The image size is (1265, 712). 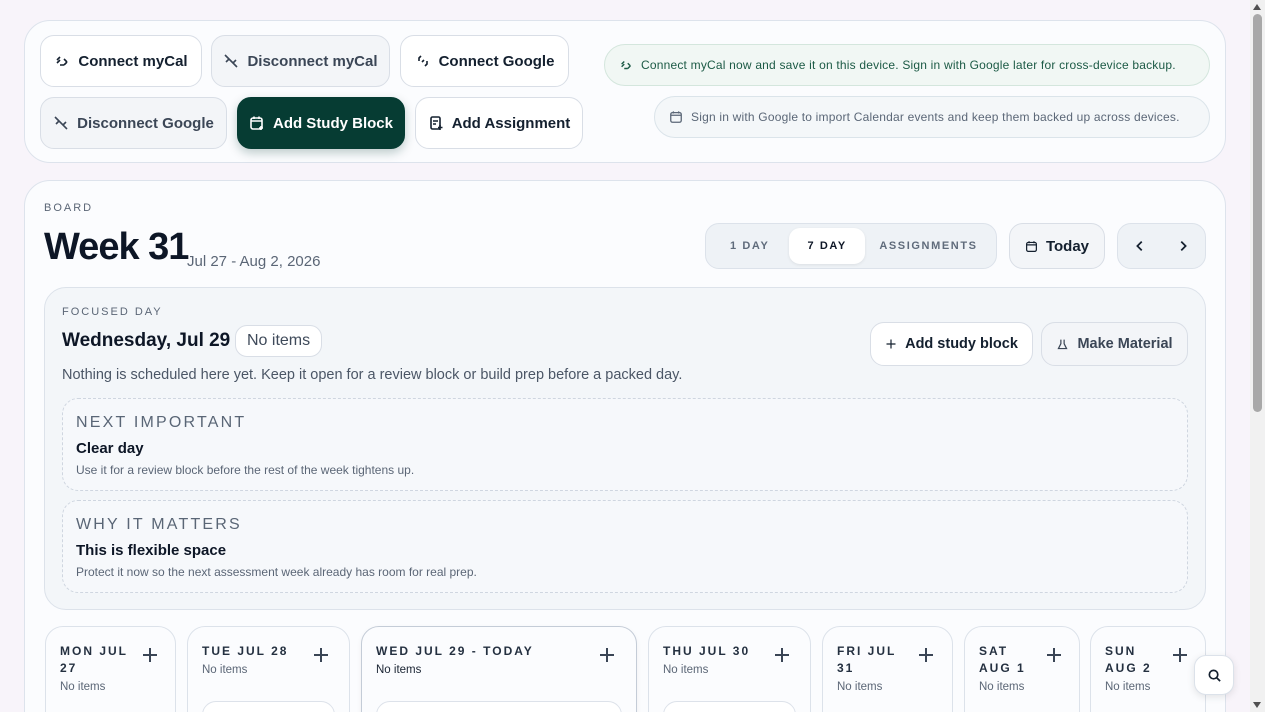 What do you see at coordinates (1257, 213) in the screenshot?
I see `scrollbar-thumb` at bounding box center [1257, 213].